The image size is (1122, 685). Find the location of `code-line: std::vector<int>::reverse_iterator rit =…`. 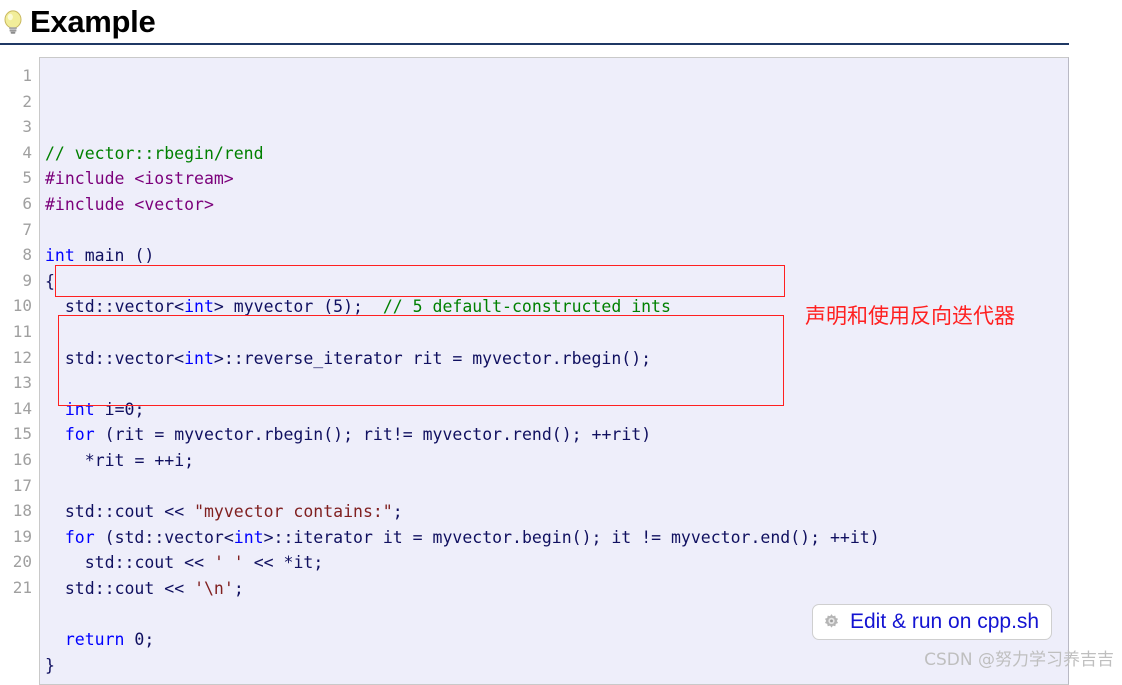

code-line: std::vector<int>::reverse_iterator rit =… is located at coordinates (358, 358).